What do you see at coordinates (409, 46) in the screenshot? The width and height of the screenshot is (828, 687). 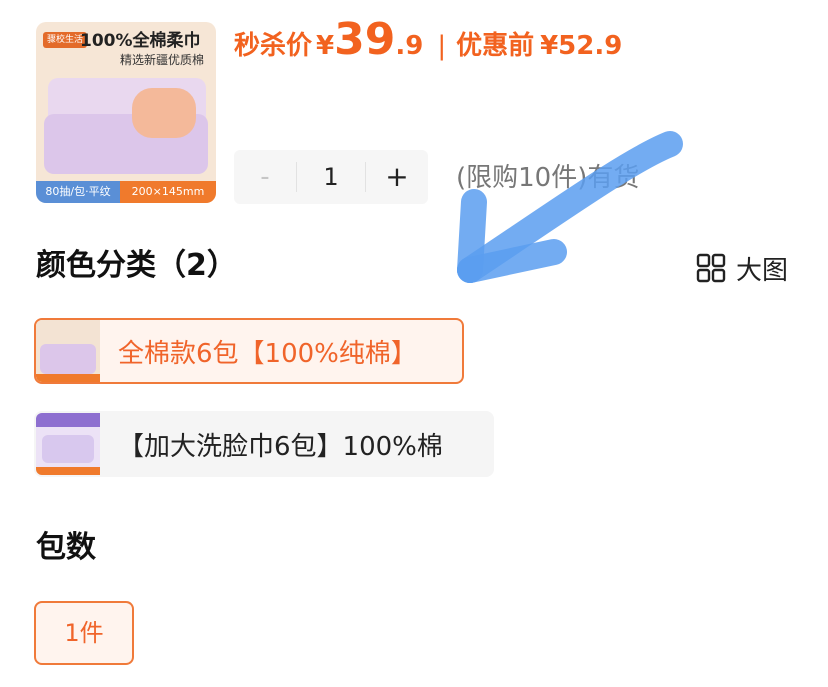 I see `price-decimal: .9` at bounding box center [409, 46].